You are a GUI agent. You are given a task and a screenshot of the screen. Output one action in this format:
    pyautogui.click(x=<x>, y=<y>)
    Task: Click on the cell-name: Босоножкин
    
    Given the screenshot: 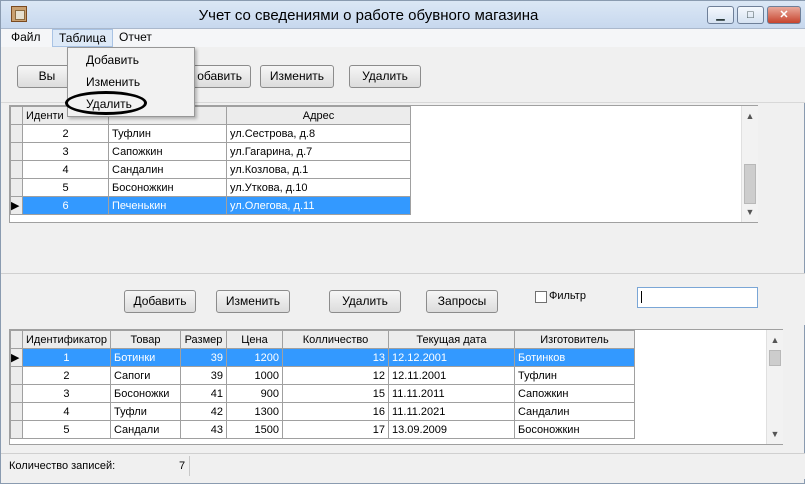 What is the action you would take?
    pyautogui.click(x=167, y=187)
    